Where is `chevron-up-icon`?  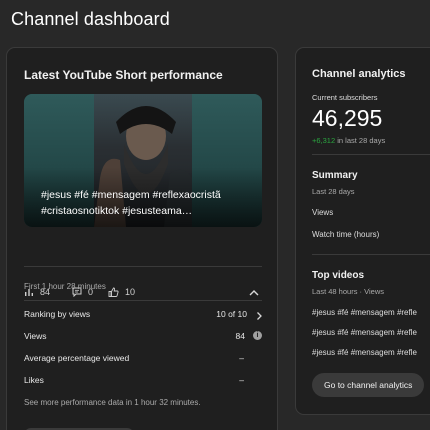 chevron-up-icon is located at coordinates (254, 294).